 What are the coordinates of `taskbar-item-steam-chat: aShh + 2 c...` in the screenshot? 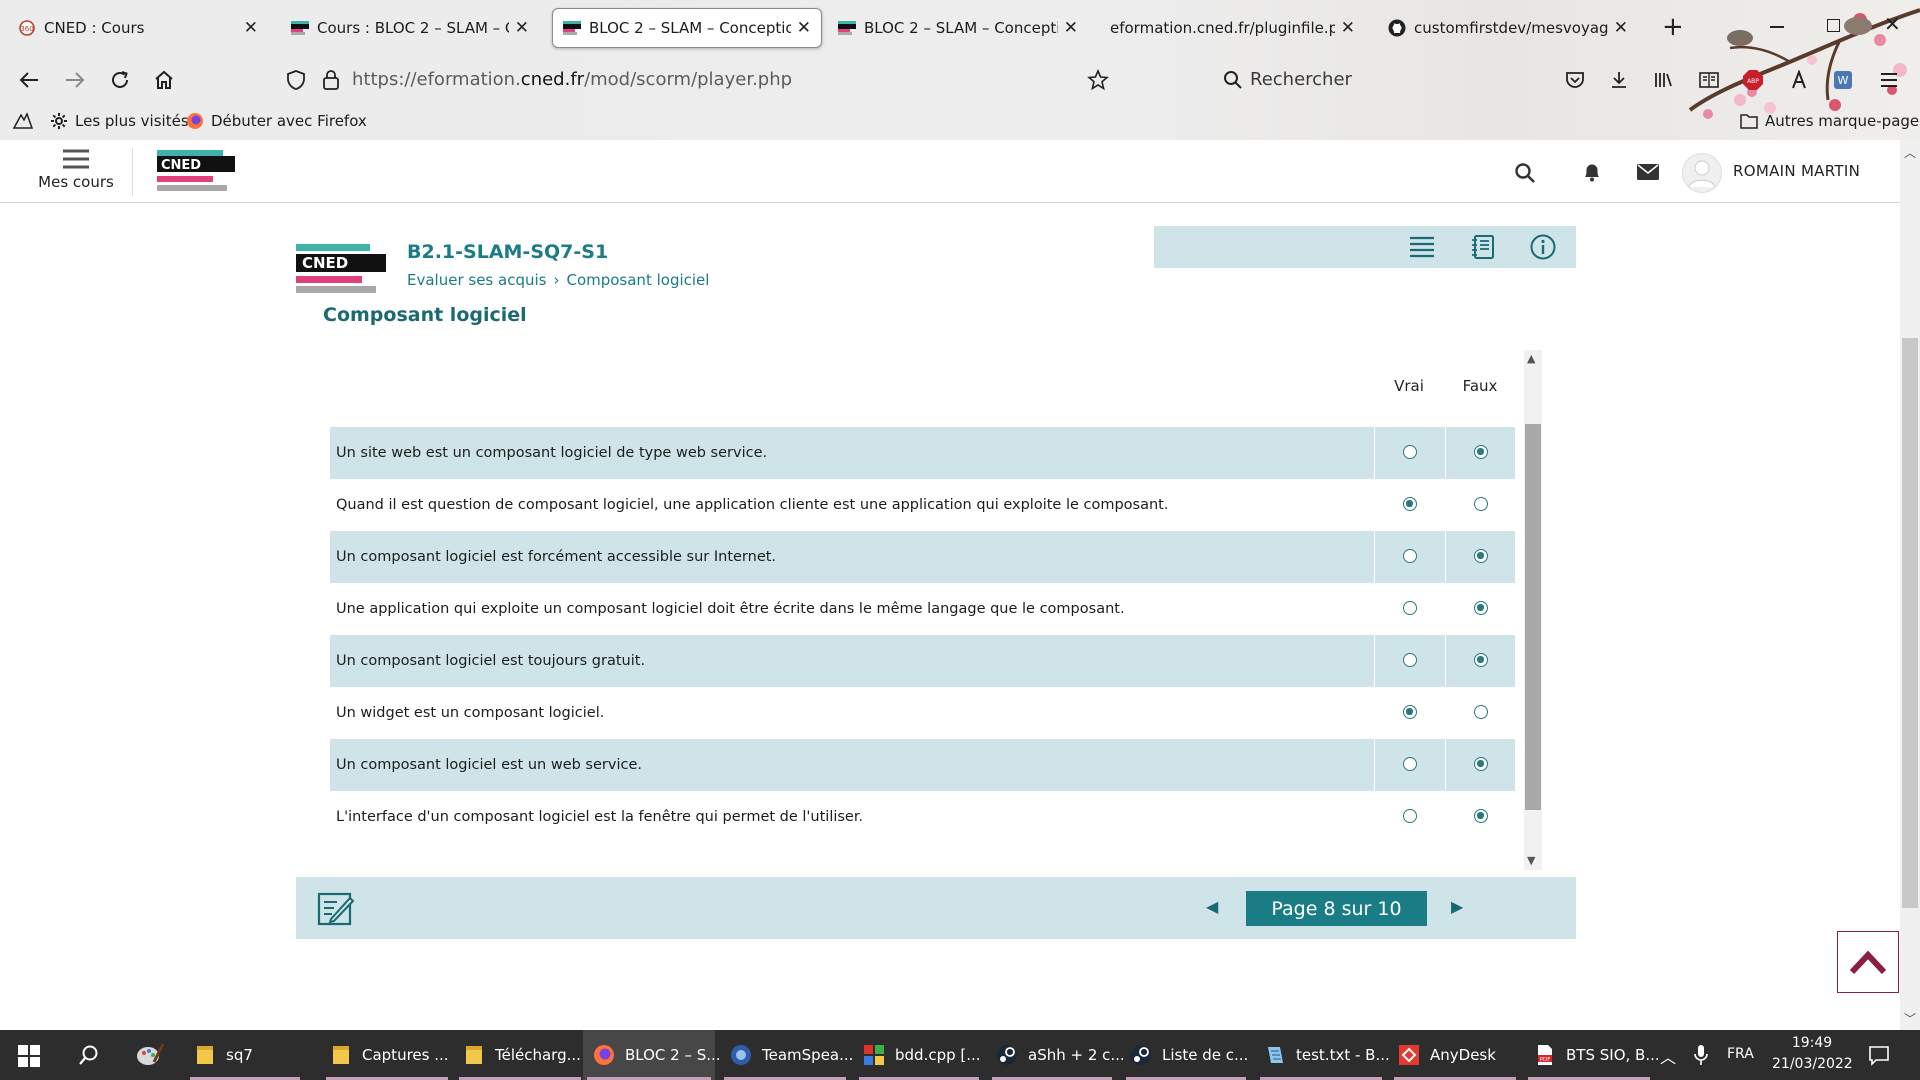 It's located at (1056, 1055).